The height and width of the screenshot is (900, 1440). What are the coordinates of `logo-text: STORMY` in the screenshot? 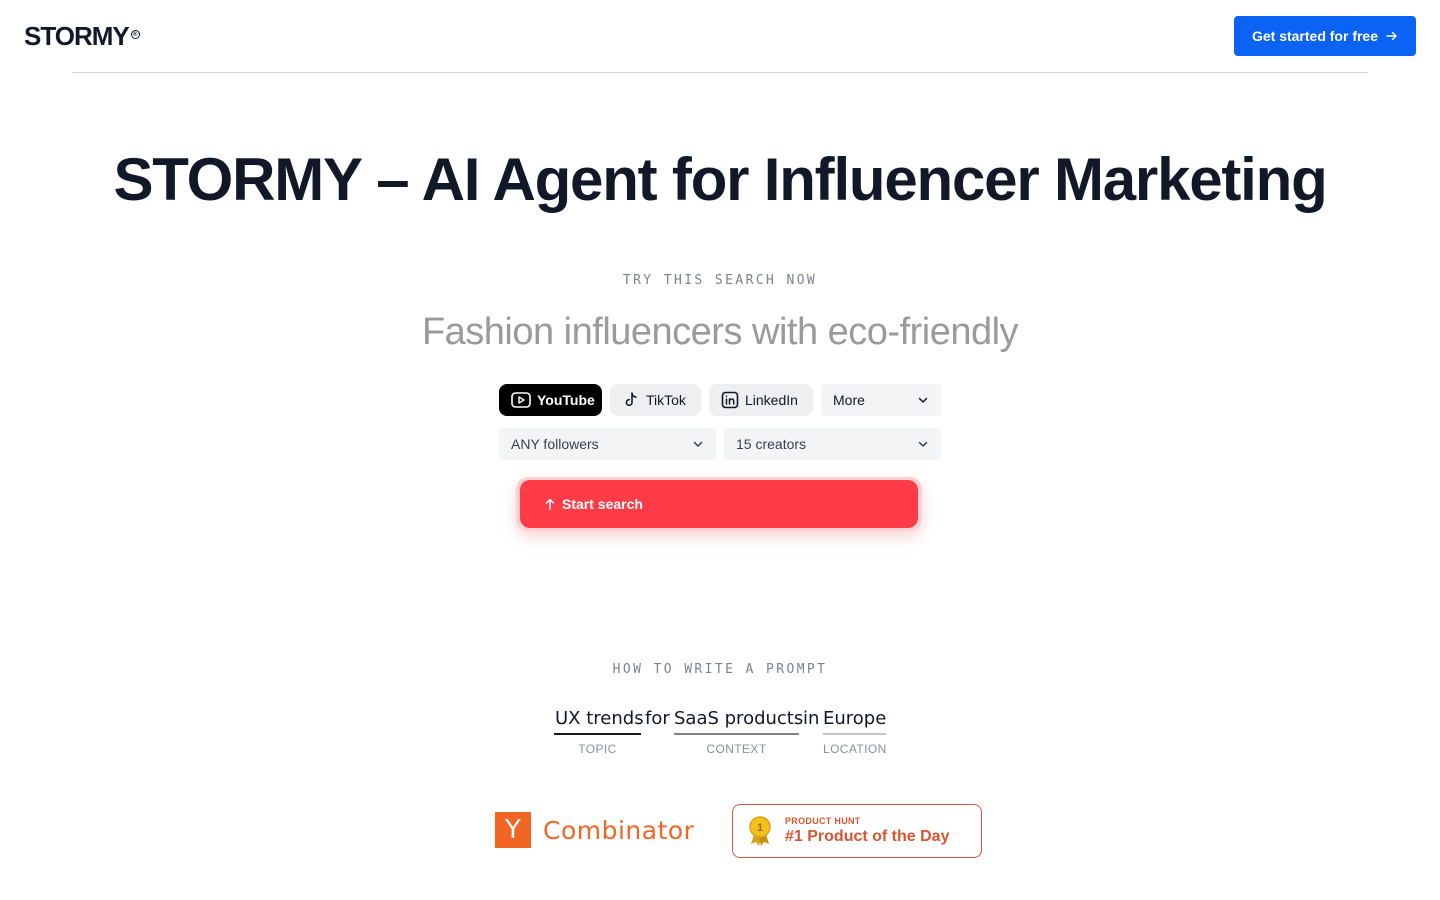 It's located at (77, 36).